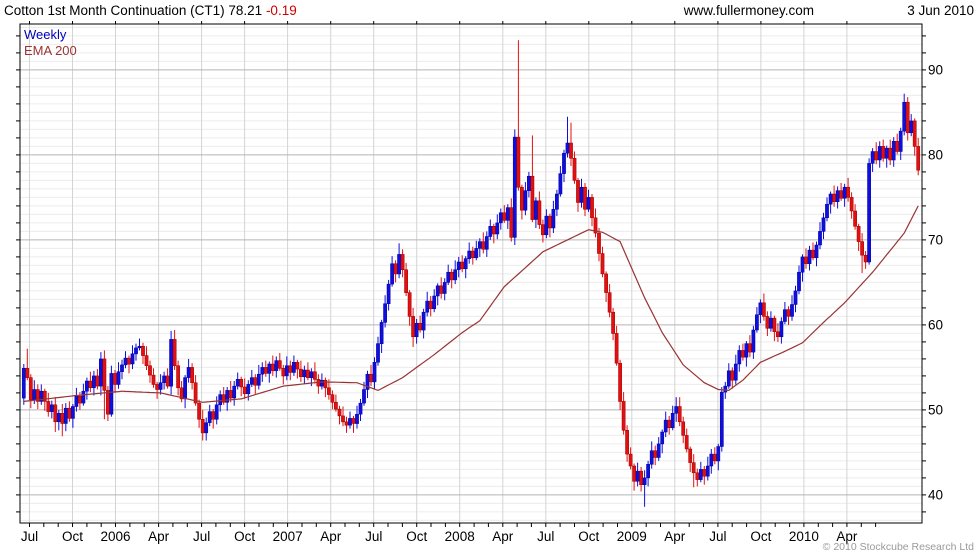  What do you see at coordinates (115, 536) in the screenshot?
I see `x-tick-label: 2006` at bounding box center [115, 536].